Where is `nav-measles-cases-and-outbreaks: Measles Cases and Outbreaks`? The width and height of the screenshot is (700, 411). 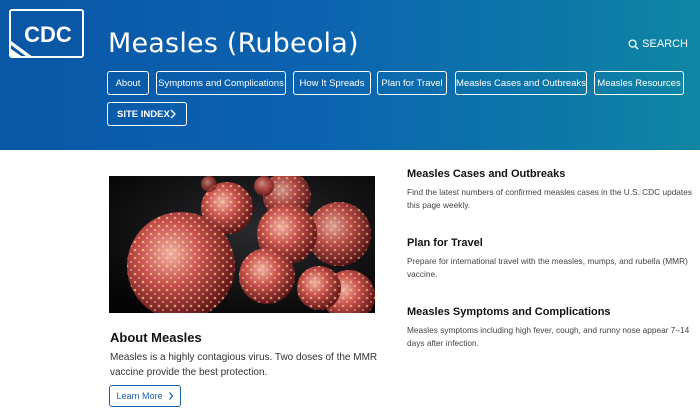
nav-measles-cases-and-outbreaks: Measles Cases and Outbreaks is located at coordinates (521, 83).